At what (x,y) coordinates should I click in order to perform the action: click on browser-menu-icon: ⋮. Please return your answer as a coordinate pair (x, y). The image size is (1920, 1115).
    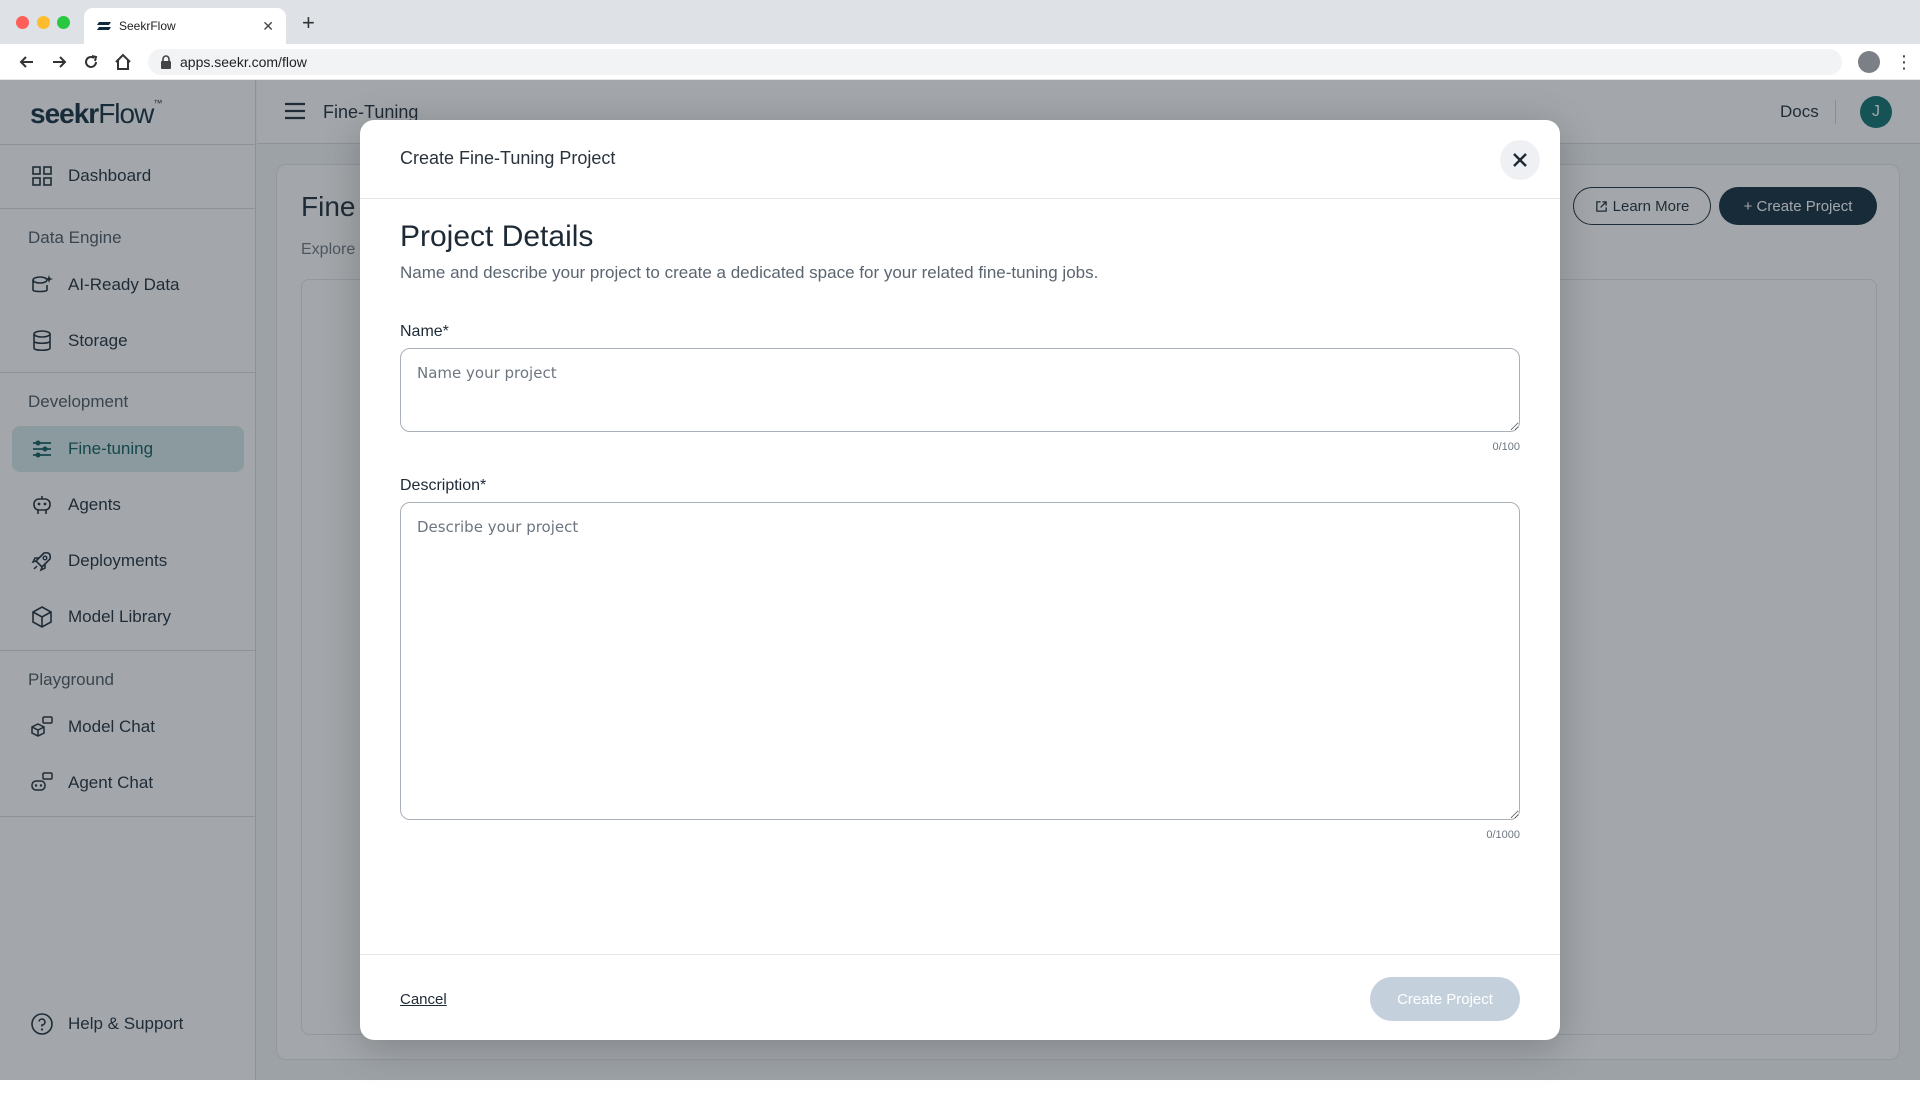
    Looking at the image, I should click on (1904, 62).